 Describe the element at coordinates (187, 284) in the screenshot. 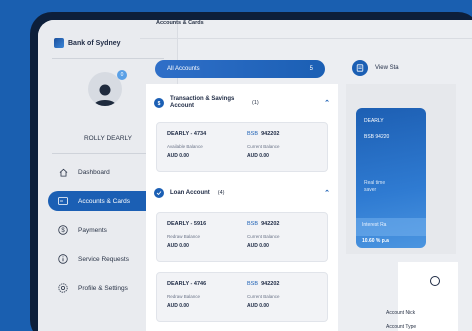

I see `account-name: DEARLY - 4746` at that location.